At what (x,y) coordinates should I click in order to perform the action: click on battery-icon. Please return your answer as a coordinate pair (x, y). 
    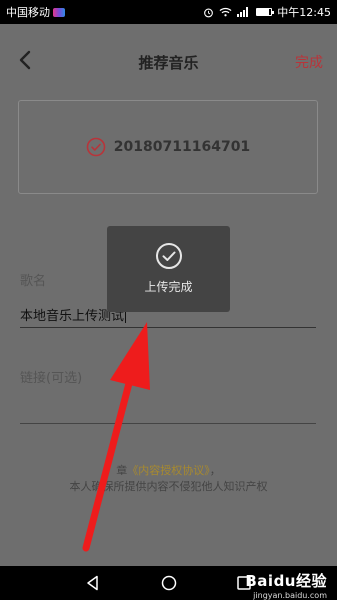
    Looking at the image, I should click on (265, 12).